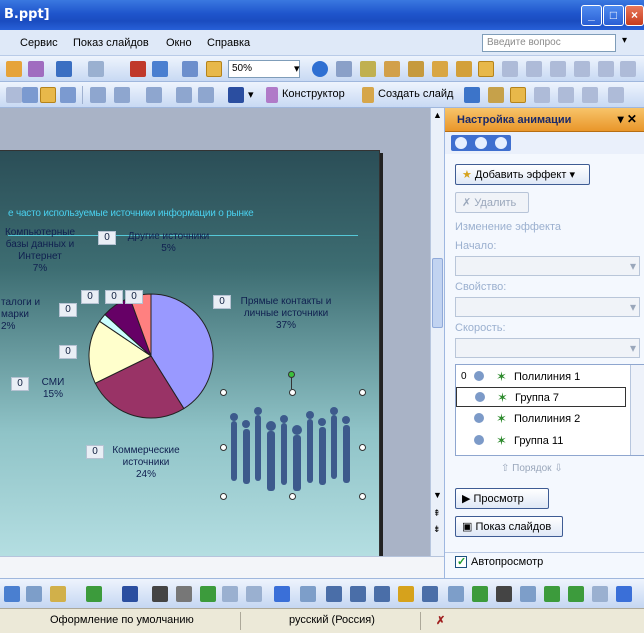  Describe the element at coordinates (532, 468) in the screenshot. I see `reorder-control: ⇧ Порядок ⇩` at that location.